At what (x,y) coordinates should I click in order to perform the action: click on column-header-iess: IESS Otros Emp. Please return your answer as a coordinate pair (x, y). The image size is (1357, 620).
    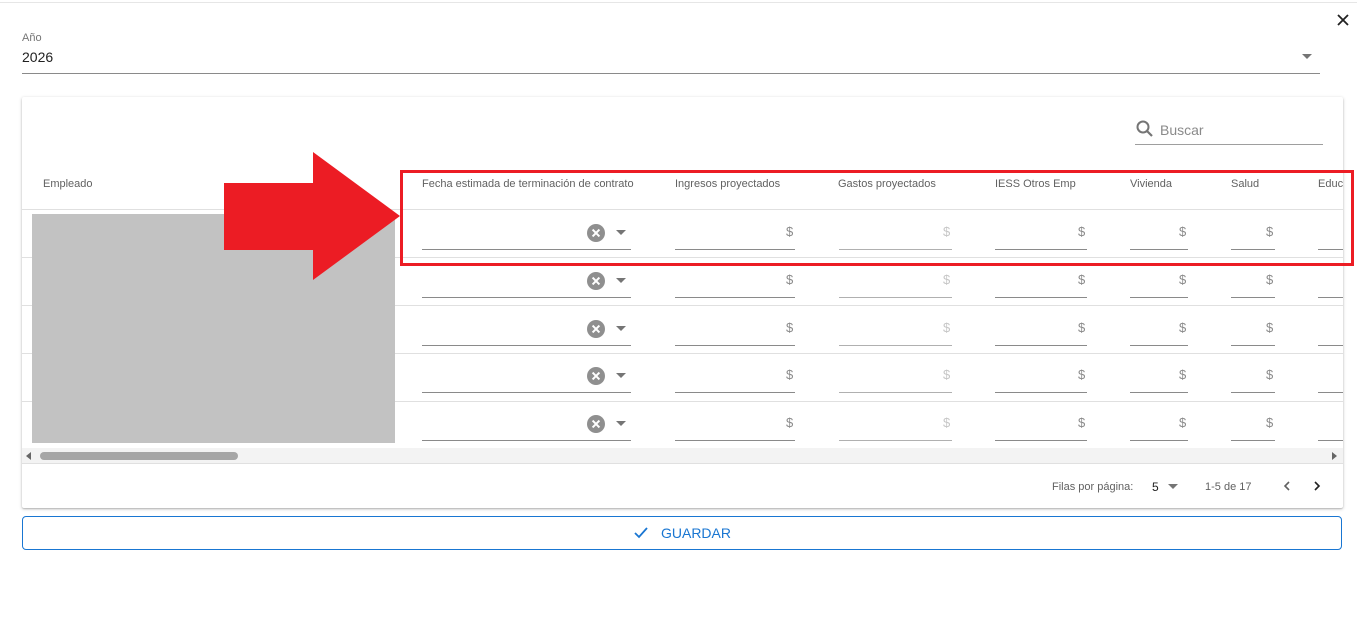
    Looking at the image, I should click on (1035, 184).